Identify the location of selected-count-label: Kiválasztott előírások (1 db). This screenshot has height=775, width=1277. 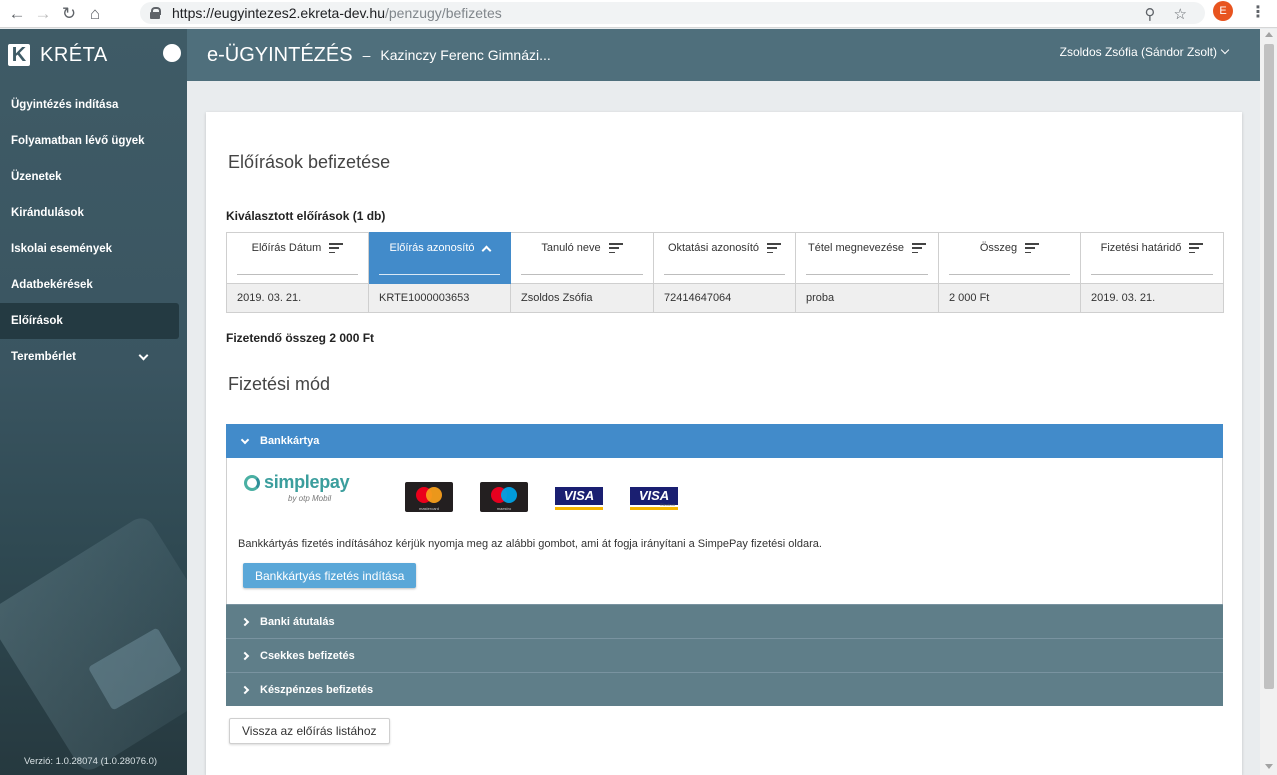
(306, 216).